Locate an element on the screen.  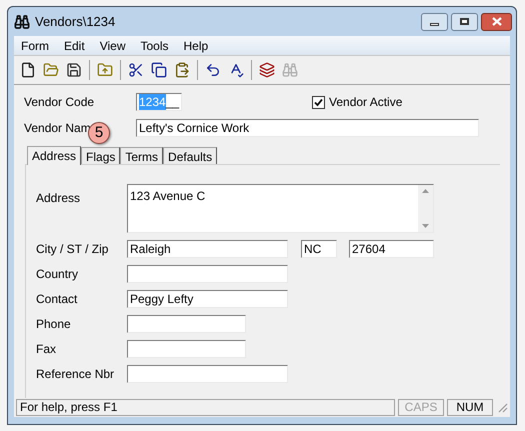
checkbox is located at coordinates (318, 102).